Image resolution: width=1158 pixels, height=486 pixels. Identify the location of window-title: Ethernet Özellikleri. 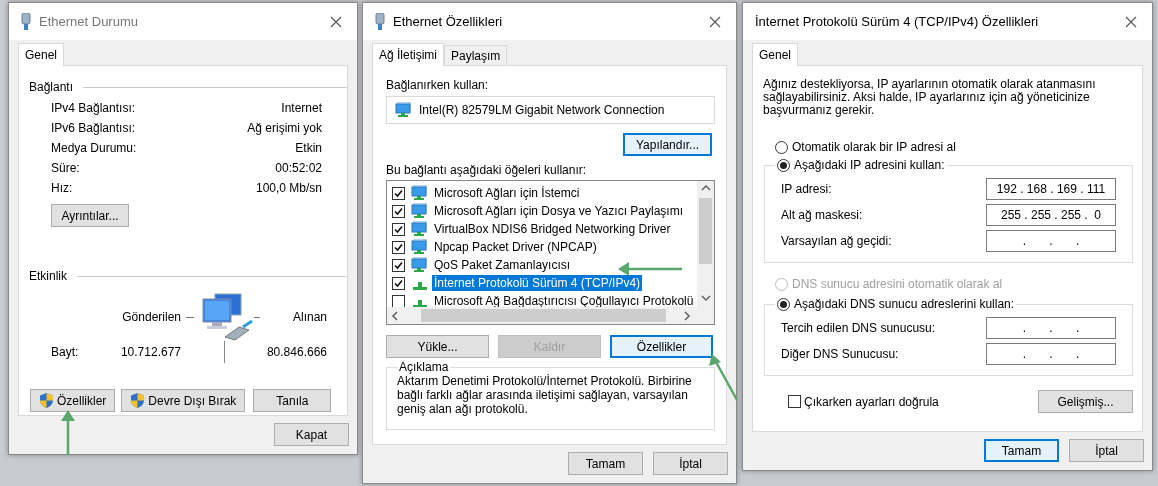
(448, 21).